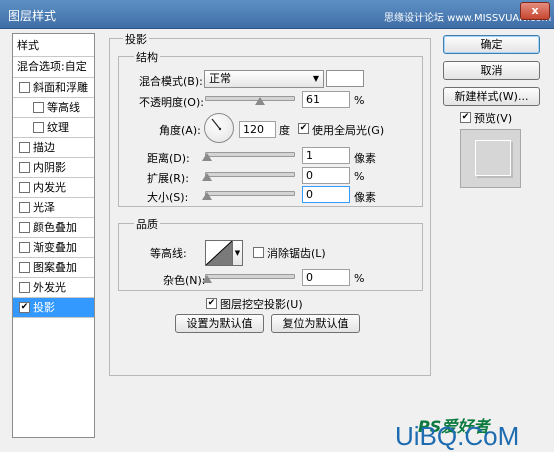 Image resolution: width=554 pixels, height=452 pixels. Describe the element at coordinates (491, 70) in the screenshot. I see `cancel-button: 取消` at that location.